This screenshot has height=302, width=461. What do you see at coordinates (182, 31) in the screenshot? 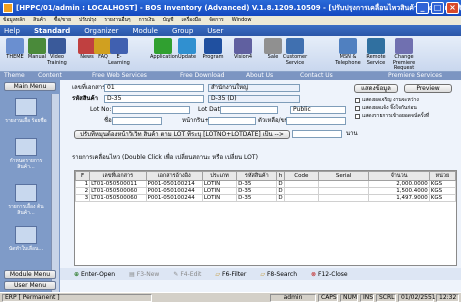
I see `tab-group: Group` at bounding box center [182, 31].